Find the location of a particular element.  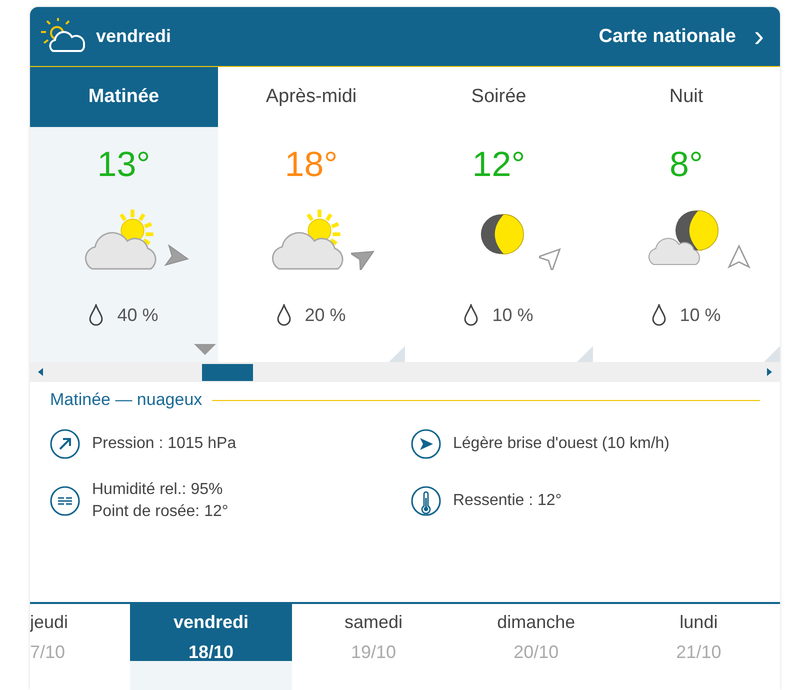

scroll-thumb is located at coordinates (227, 372).